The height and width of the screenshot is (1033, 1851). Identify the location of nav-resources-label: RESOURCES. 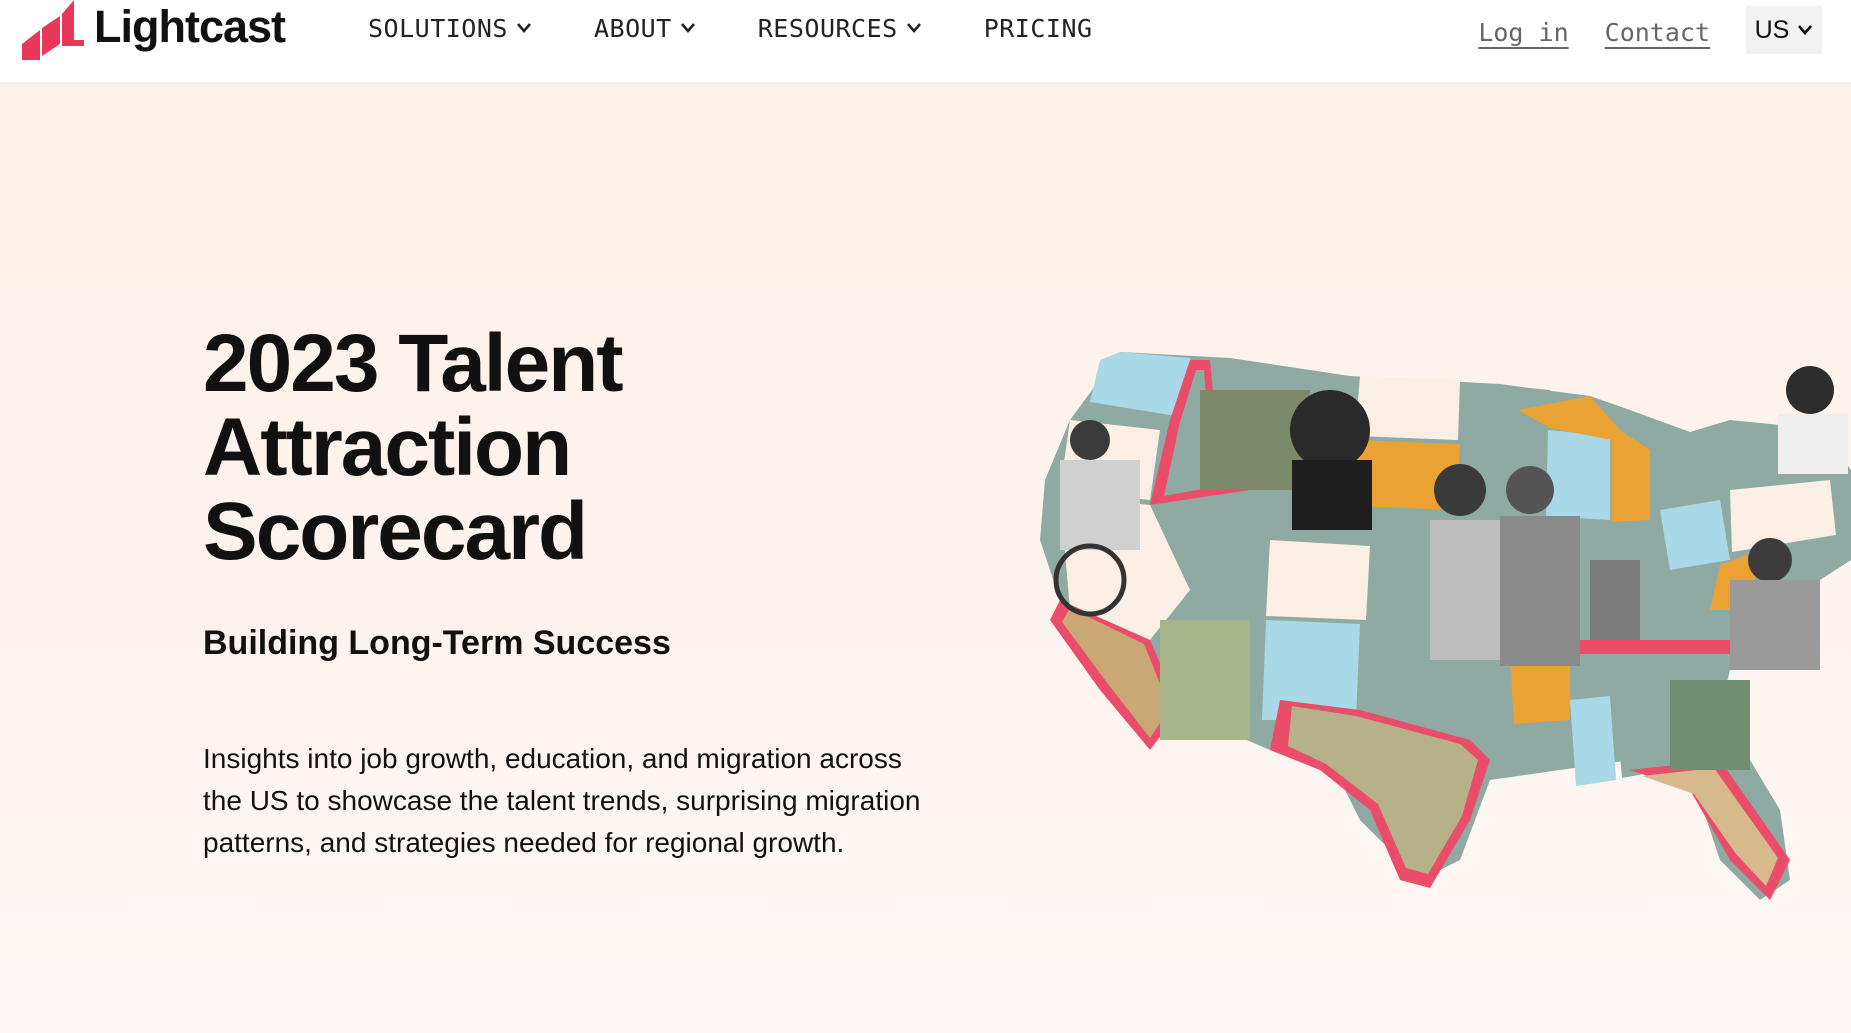
(827, 28).